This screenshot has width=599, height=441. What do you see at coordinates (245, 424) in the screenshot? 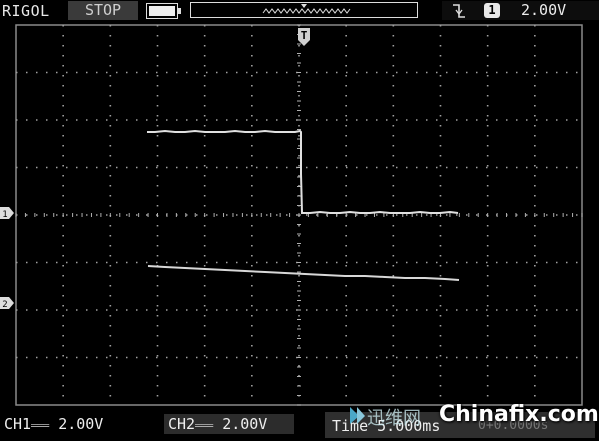
I see `ch2-scale: 2.00V` at bounding box center [245, 424].